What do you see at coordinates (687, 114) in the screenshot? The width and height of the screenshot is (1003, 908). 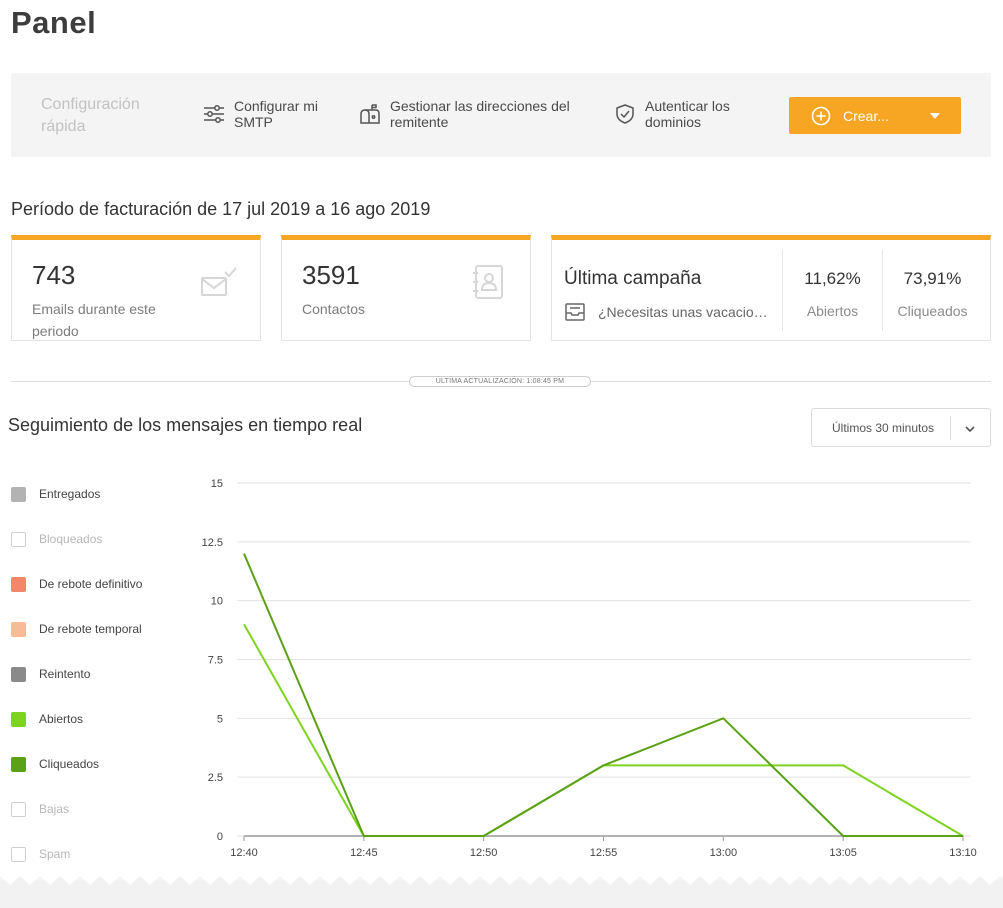 I see `authenticate-domains-label: Autenticar los dominios` at bounding box center [687, 114].